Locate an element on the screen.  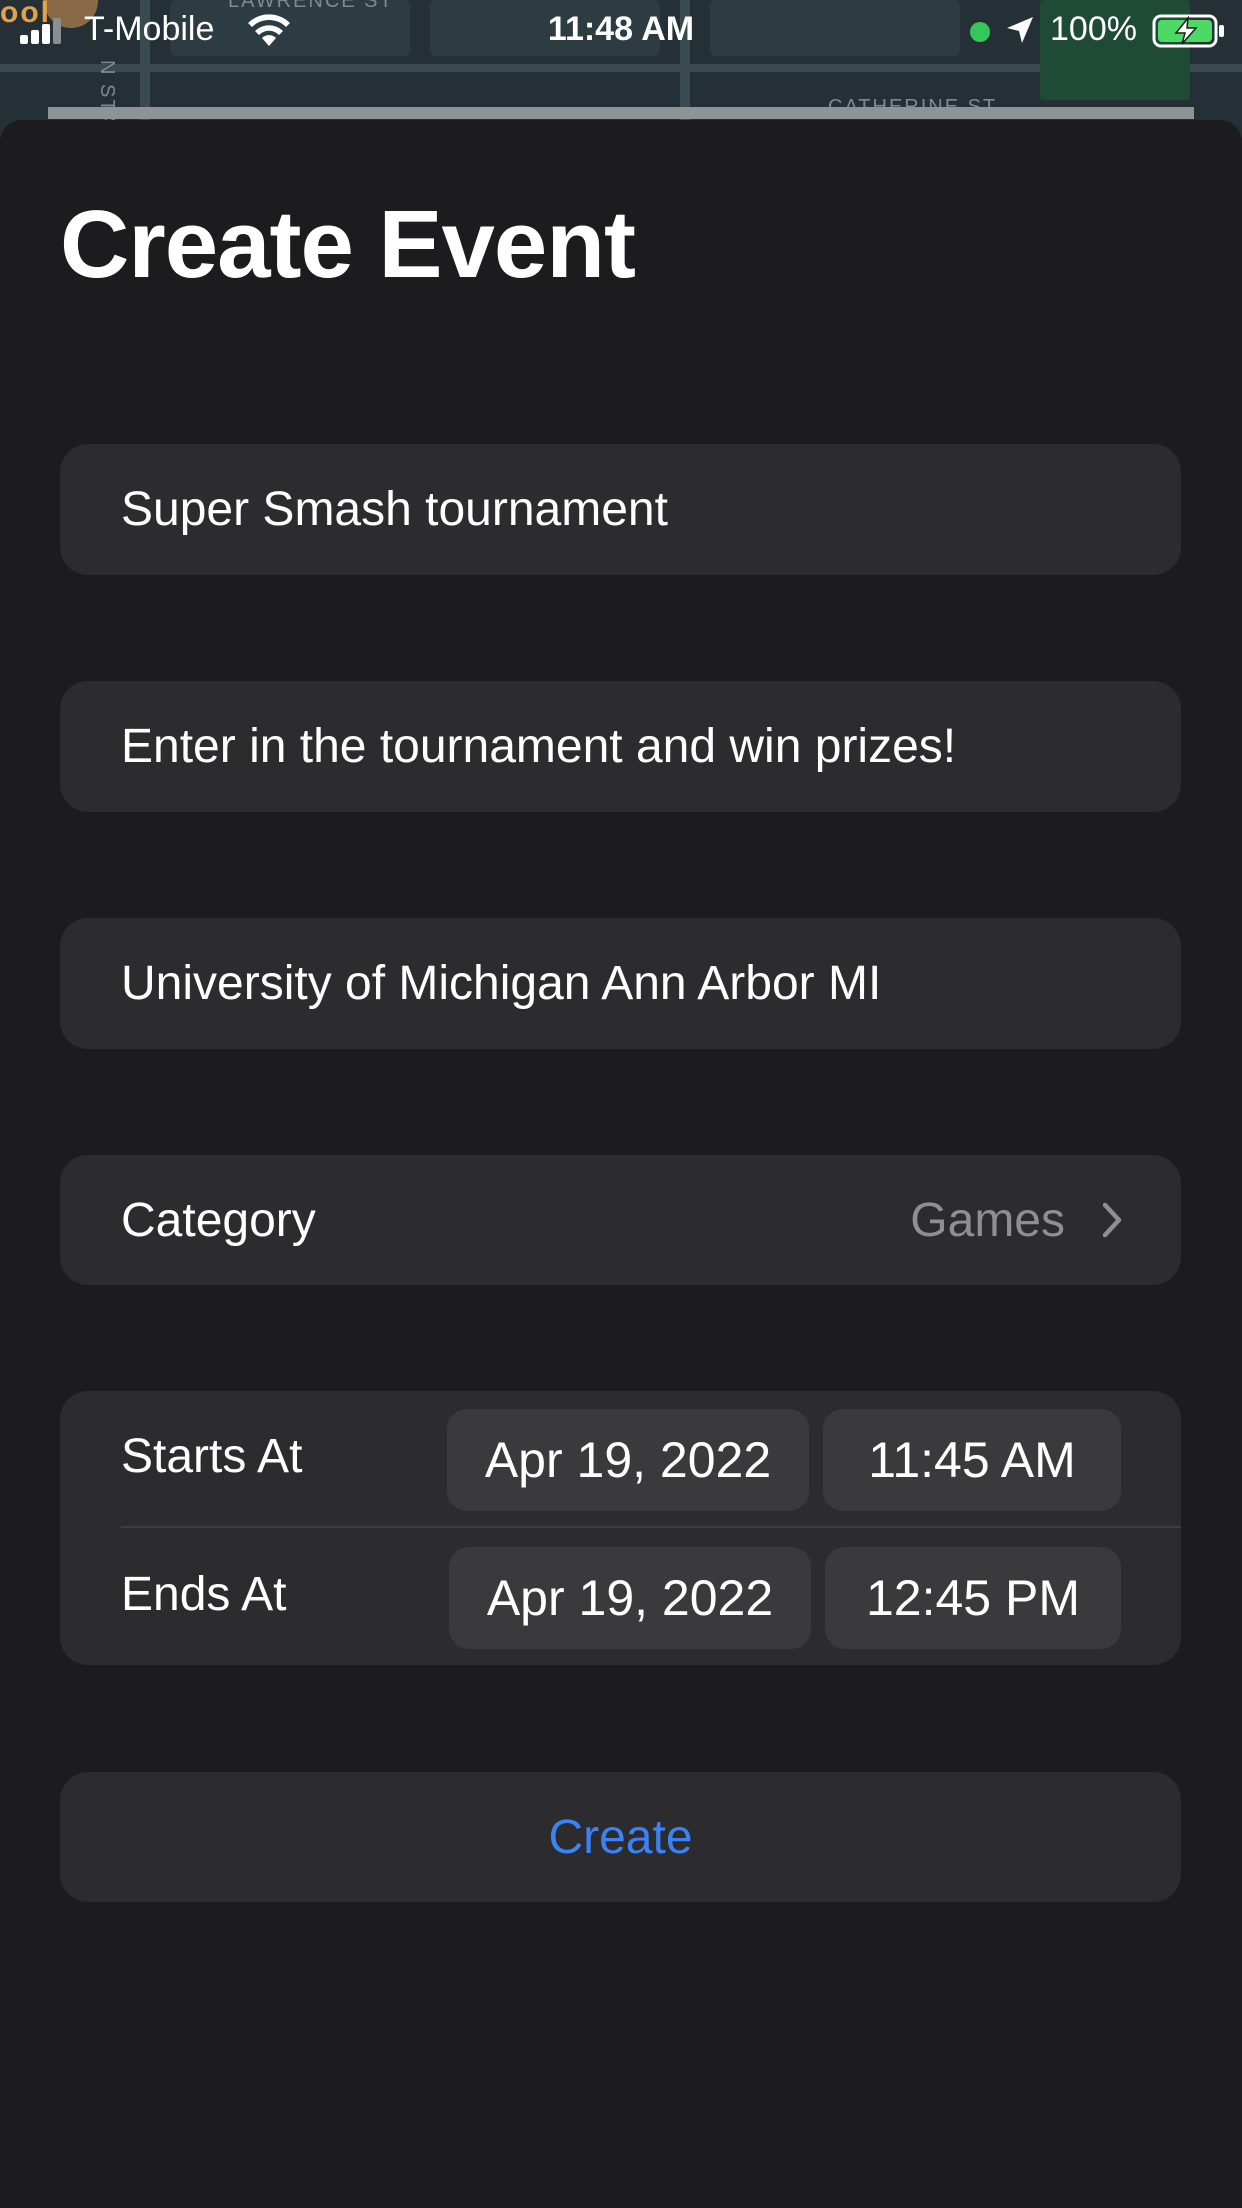
sheet-stack-edge is located at coordinates (621, 113).